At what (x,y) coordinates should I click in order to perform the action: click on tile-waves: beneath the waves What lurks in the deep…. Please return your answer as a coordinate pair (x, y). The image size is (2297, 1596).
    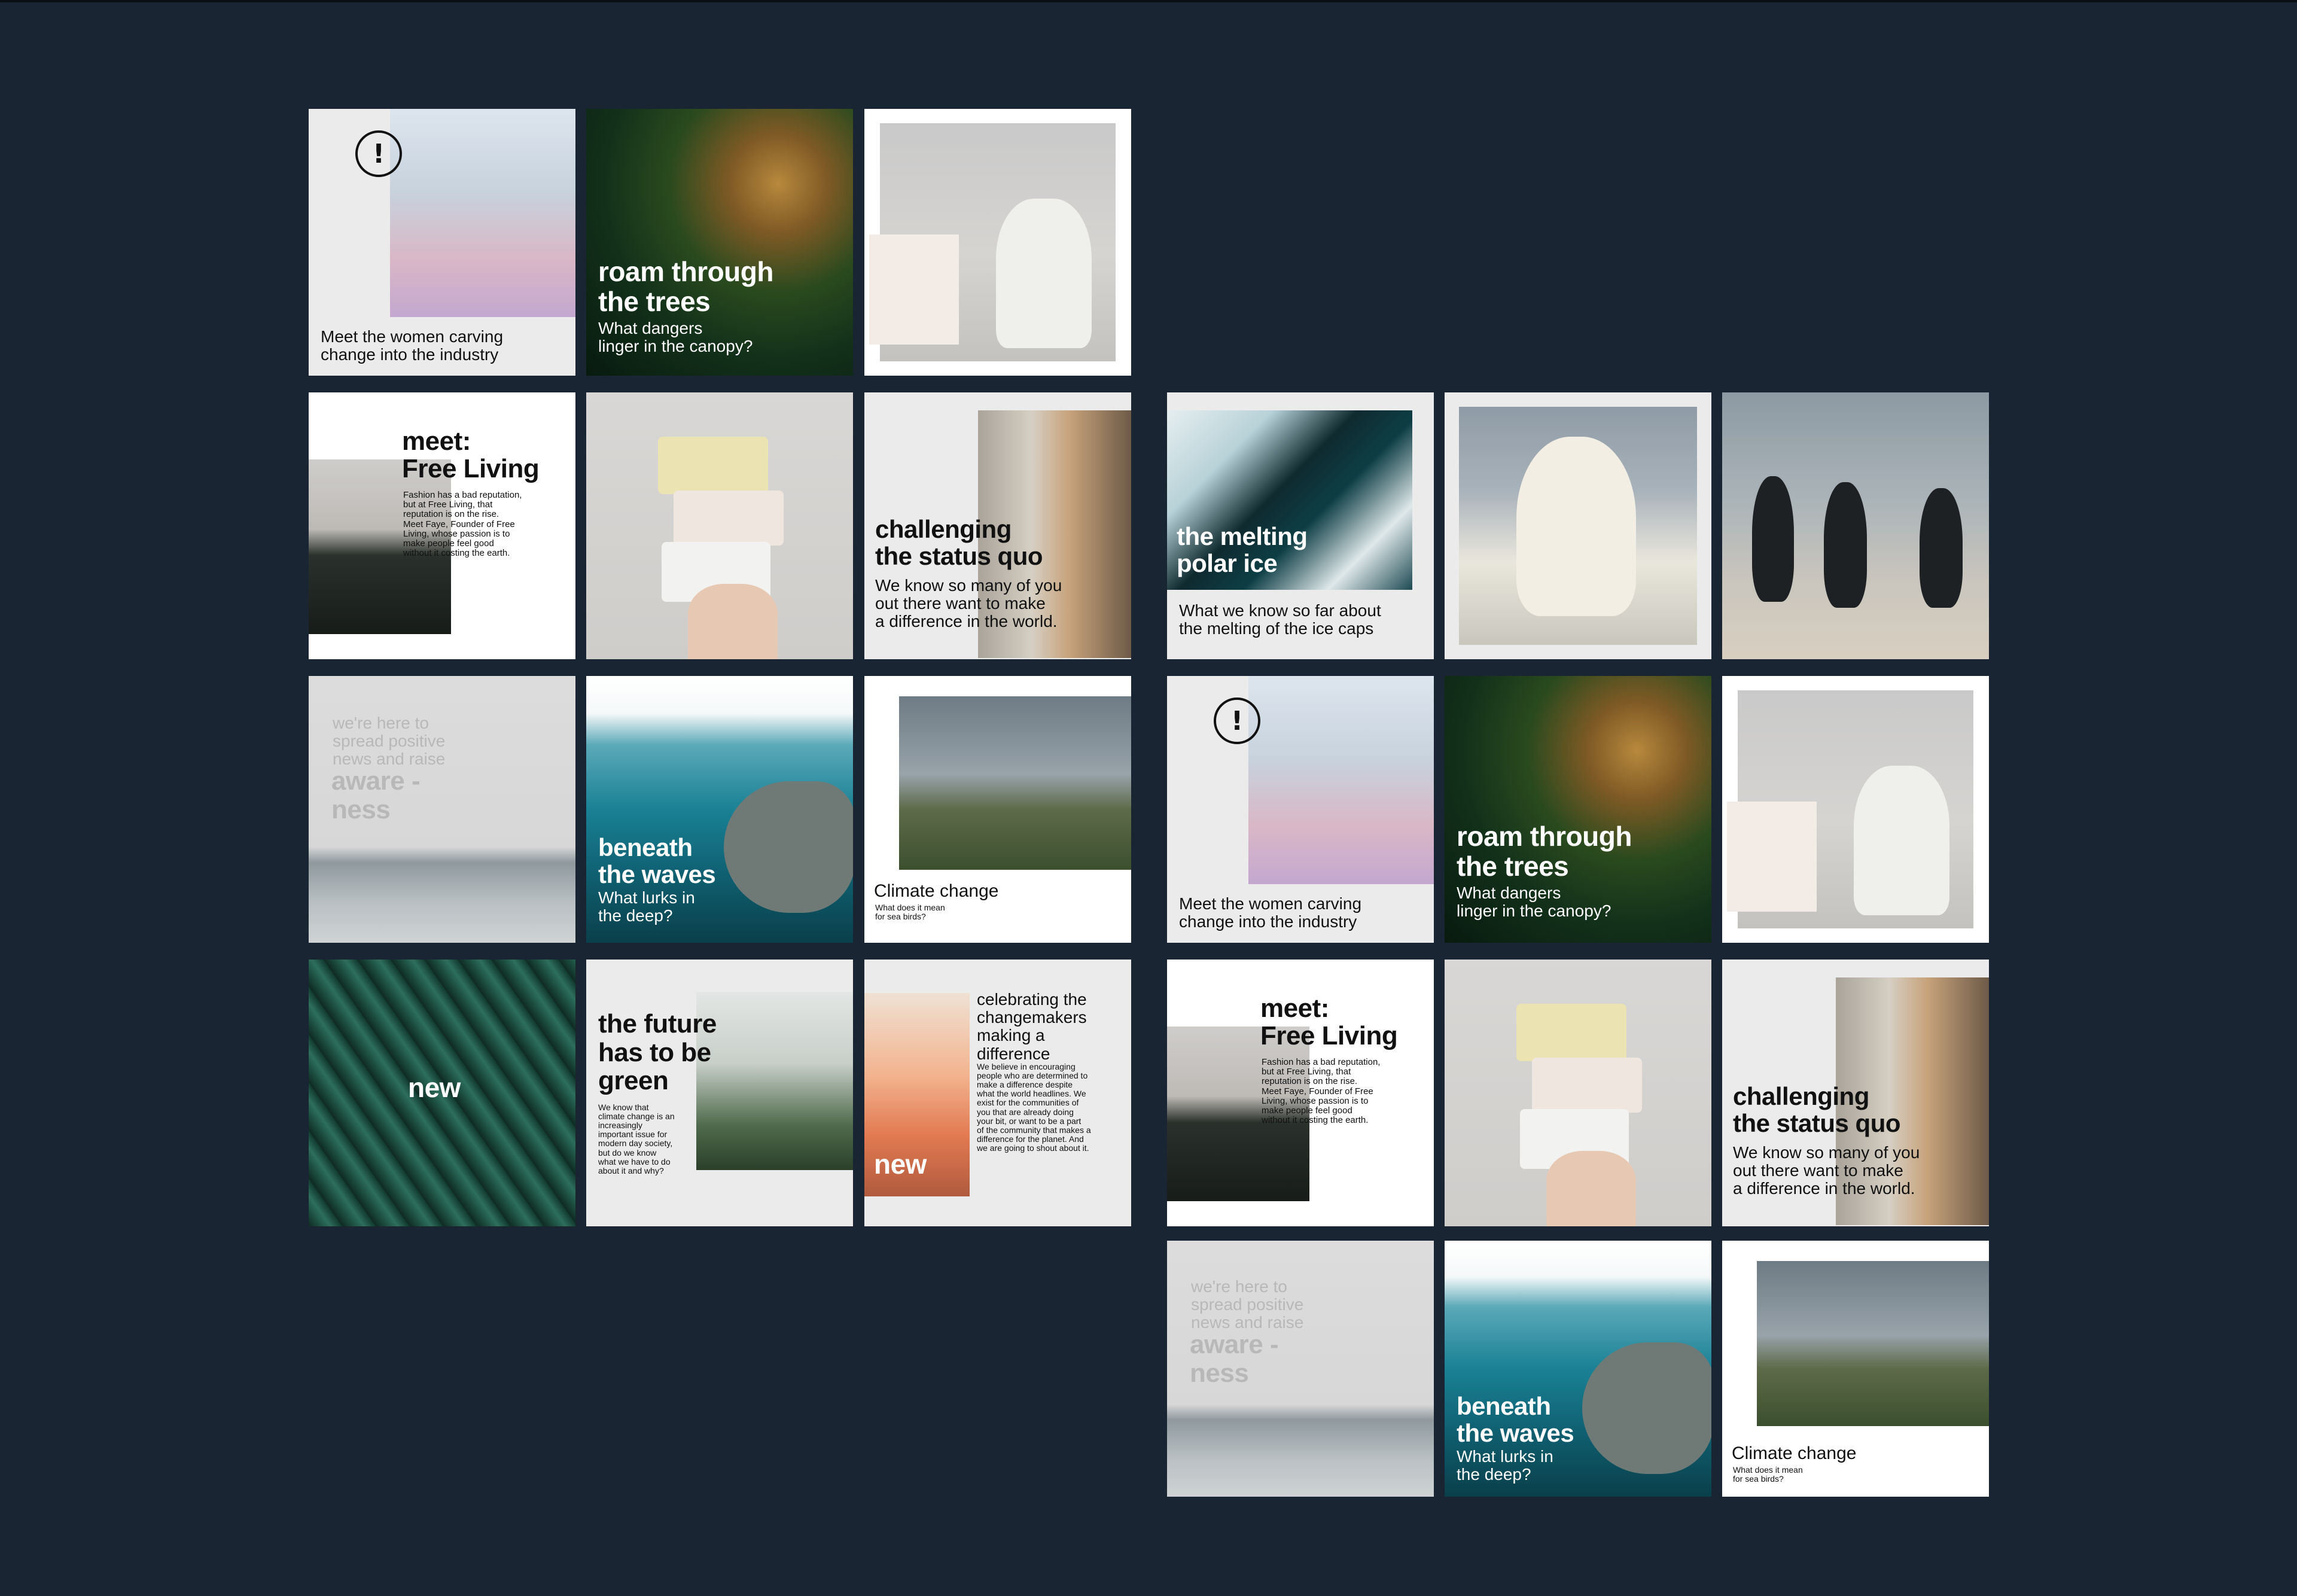
    Looking at the image, I should click on (719, 809).